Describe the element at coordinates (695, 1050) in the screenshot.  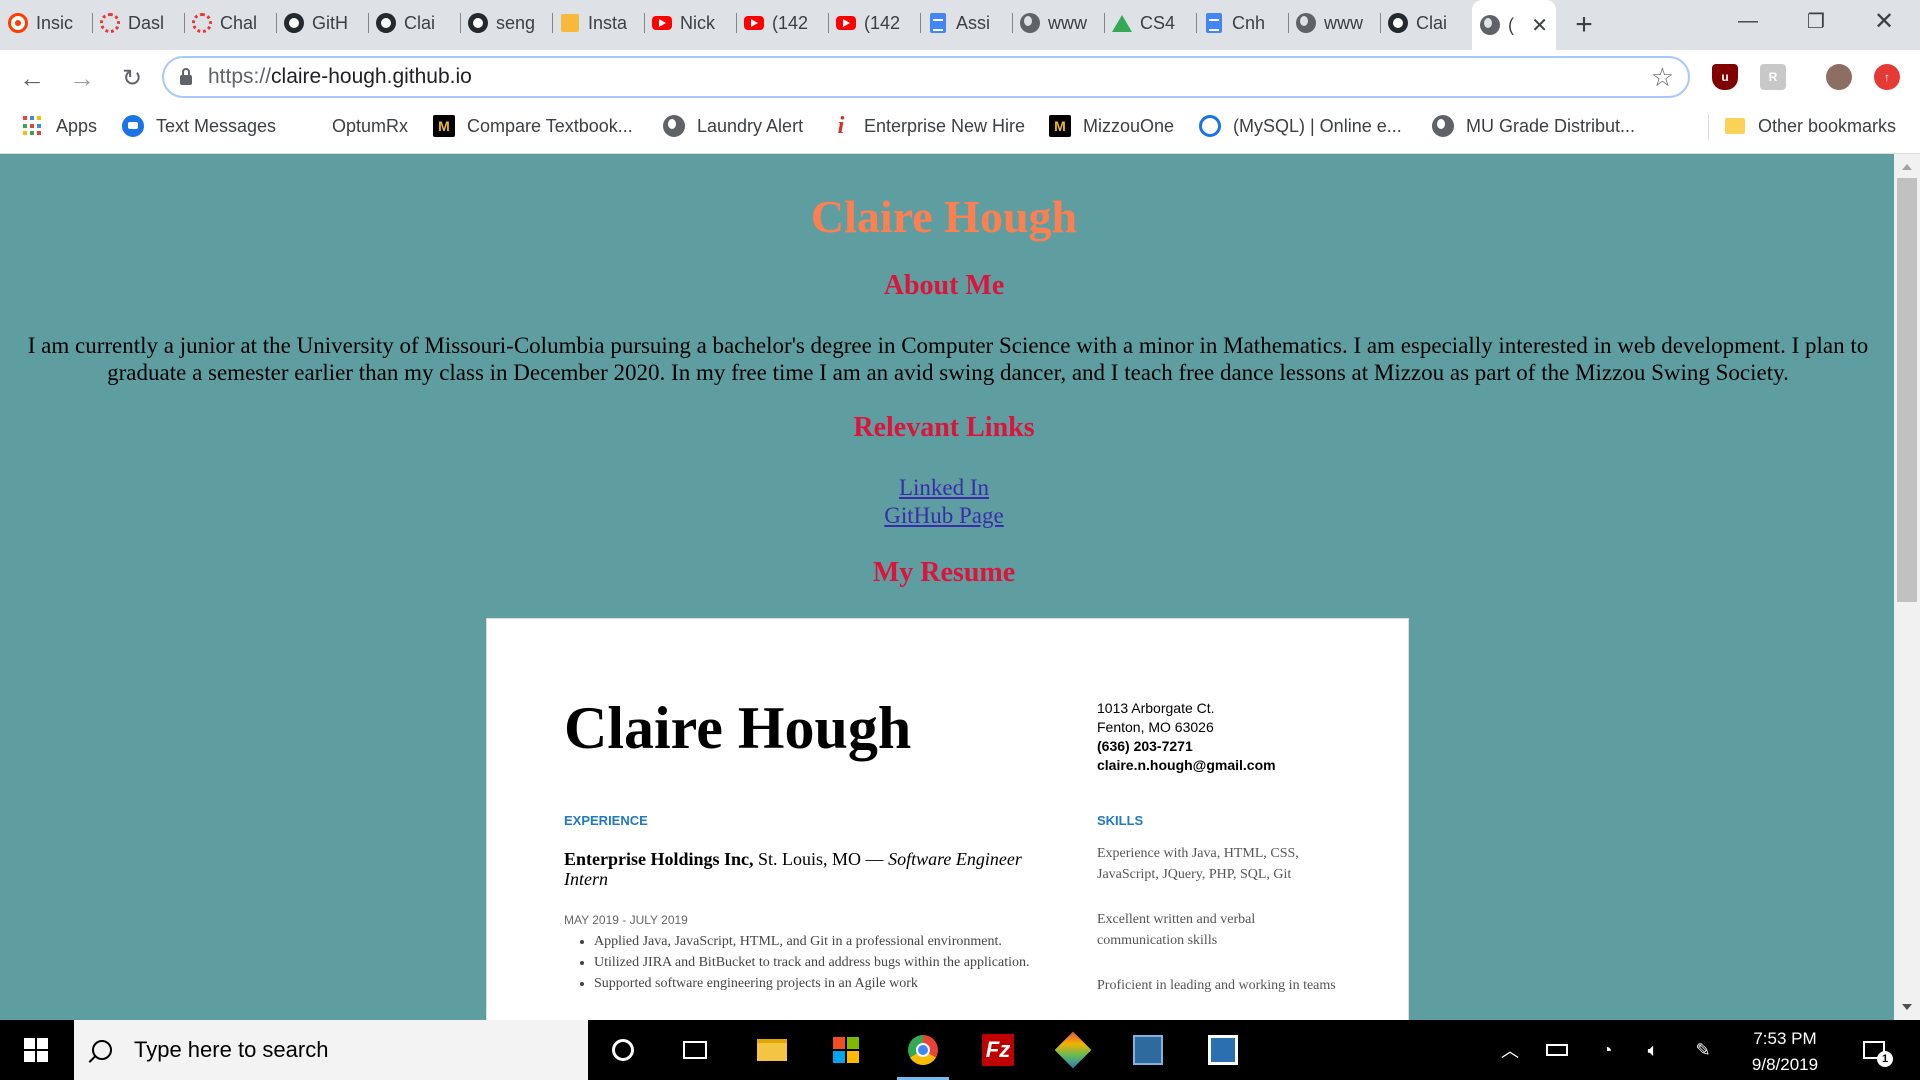
I see `task-view-icon` at that location.